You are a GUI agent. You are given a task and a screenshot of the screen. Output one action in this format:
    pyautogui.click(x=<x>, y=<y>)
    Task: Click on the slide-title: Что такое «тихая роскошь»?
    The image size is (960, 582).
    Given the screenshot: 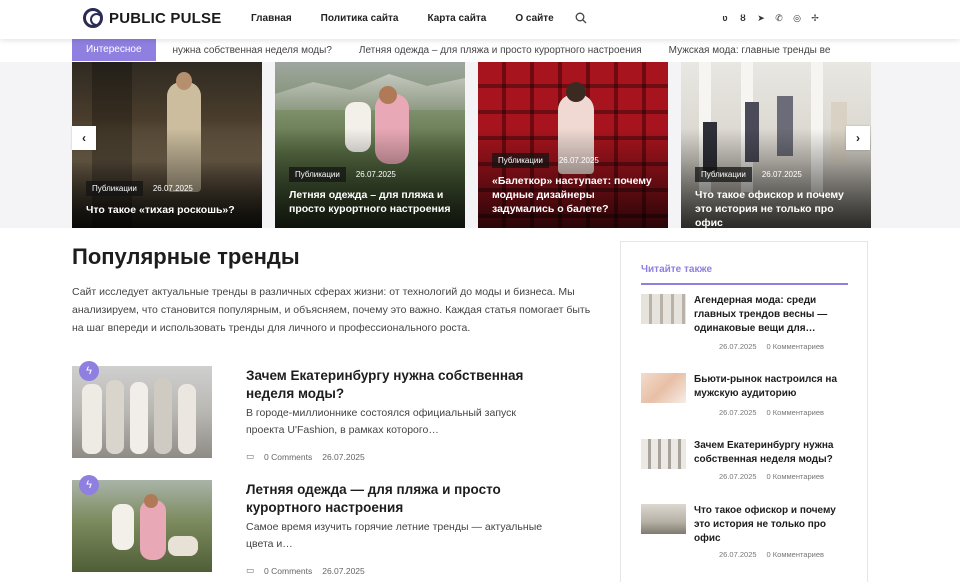 What is the action you would take?
    pyautogui.click(x=169, y=210)
    